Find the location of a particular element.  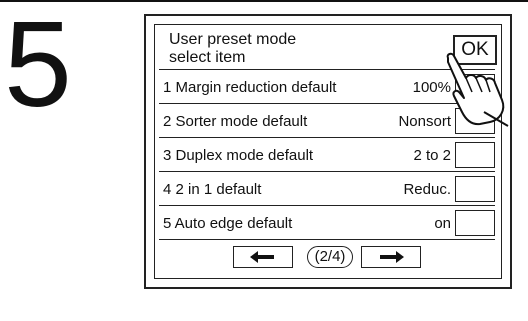

top-rule is located at coordinates (264, 1).